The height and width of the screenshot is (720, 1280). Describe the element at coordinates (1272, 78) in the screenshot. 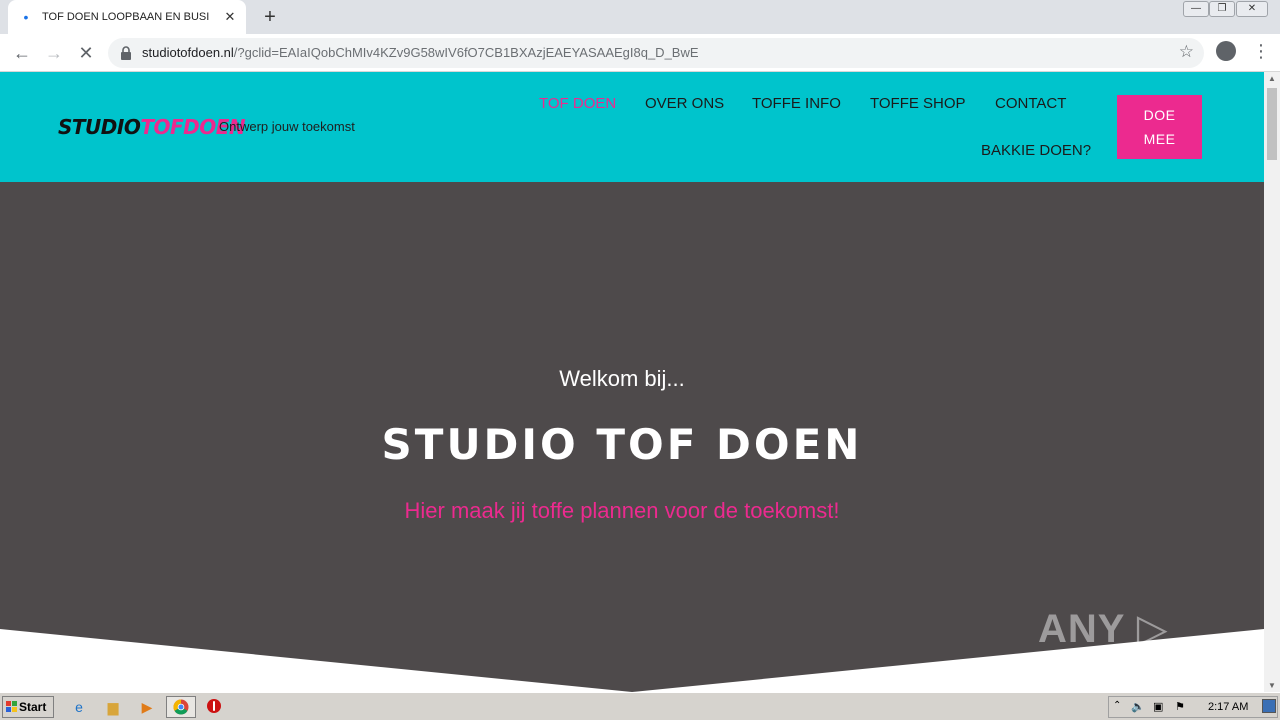

I see `scroll-up-icon: ▲` at that location.